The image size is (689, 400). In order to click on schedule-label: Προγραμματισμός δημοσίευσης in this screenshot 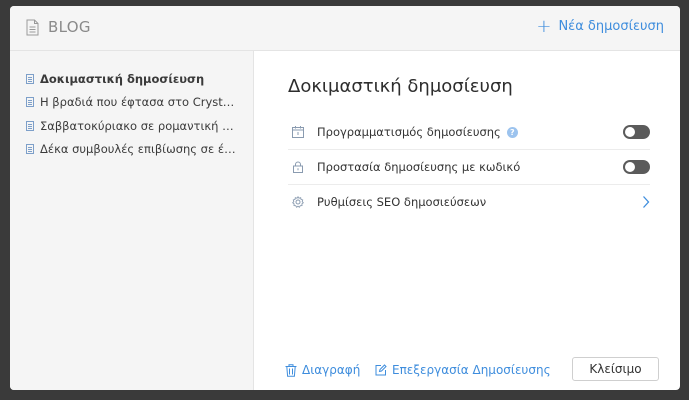, I will do `click(409, 132)`.